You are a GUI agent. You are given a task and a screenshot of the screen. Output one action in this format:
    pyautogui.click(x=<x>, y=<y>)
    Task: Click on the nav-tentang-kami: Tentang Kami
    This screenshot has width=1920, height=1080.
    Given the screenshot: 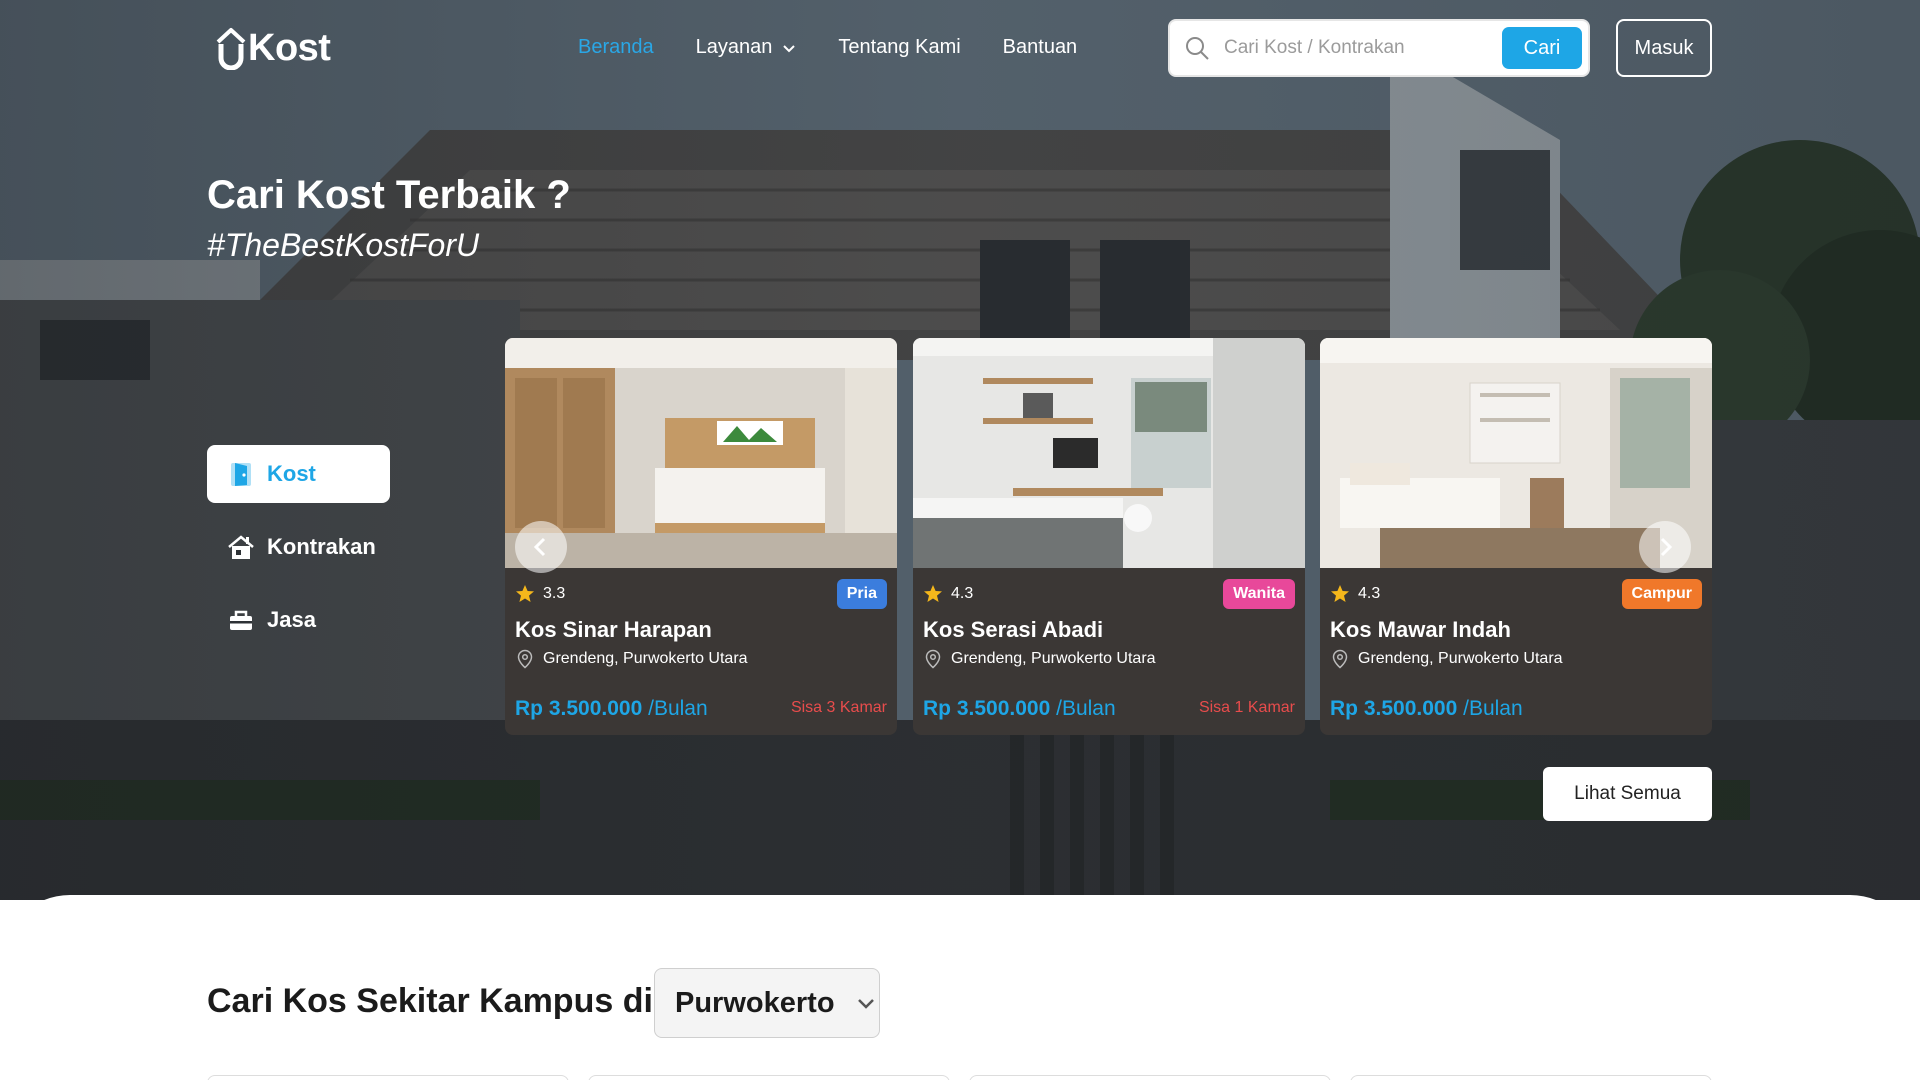 What is the action you would take?
    pyautogui.click(x=899, y=47)
    